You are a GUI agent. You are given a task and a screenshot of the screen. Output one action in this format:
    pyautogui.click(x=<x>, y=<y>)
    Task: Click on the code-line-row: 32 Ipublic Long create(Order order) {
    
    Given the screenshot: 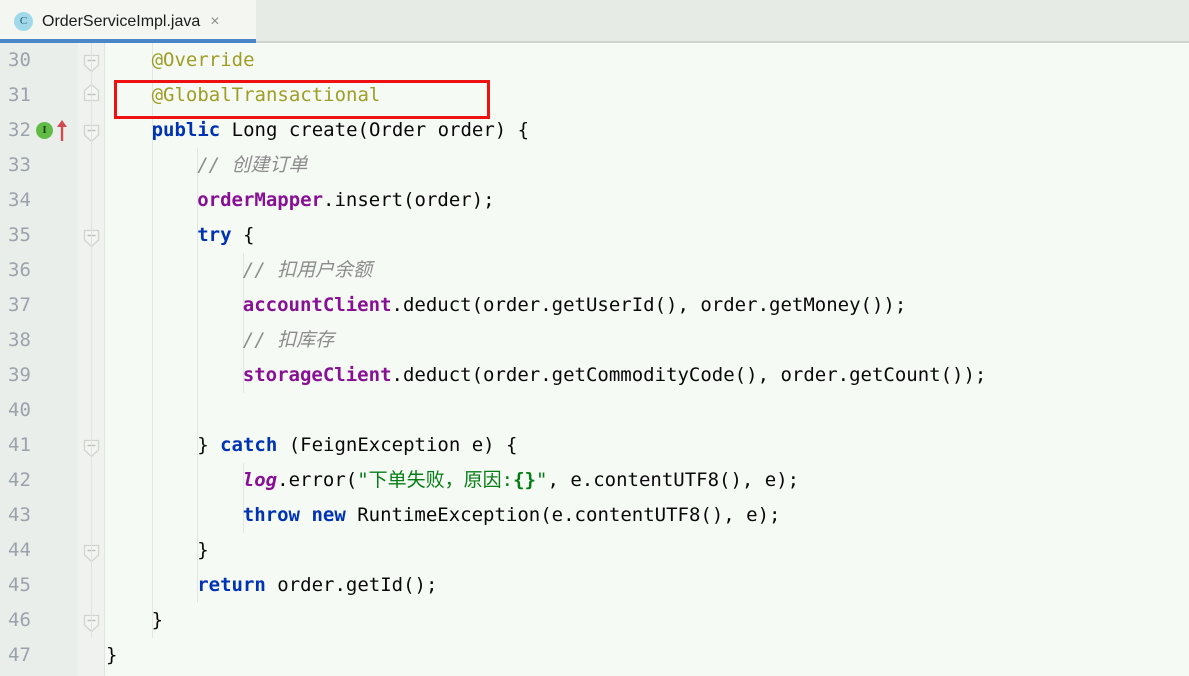 What is the action you would take?
    pyautogui.click(x=594, y=130)
    